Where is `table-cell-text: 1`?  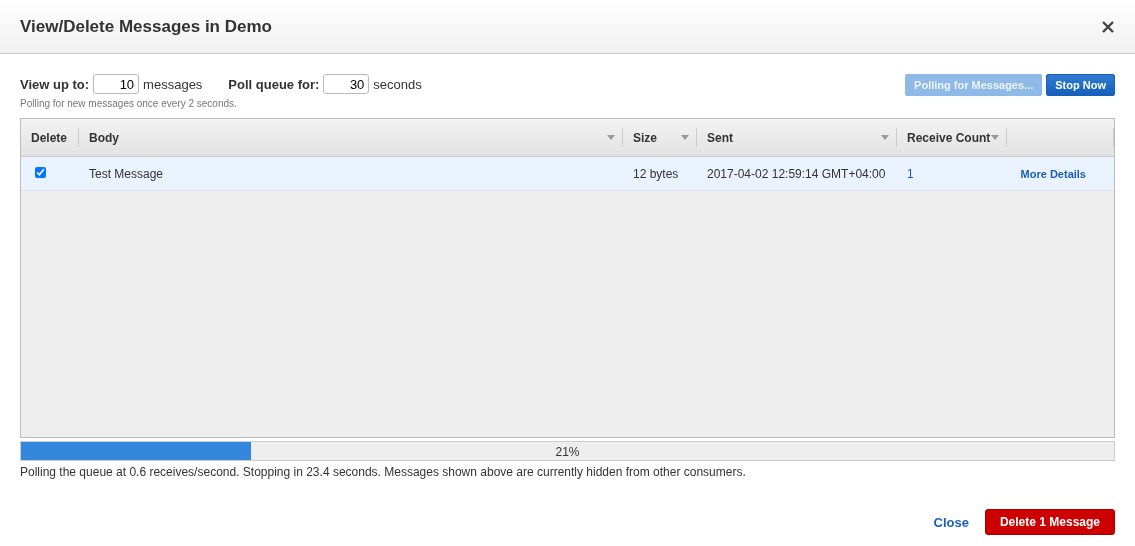 table-cell-text: 1 is located at coordinates (910, 173).